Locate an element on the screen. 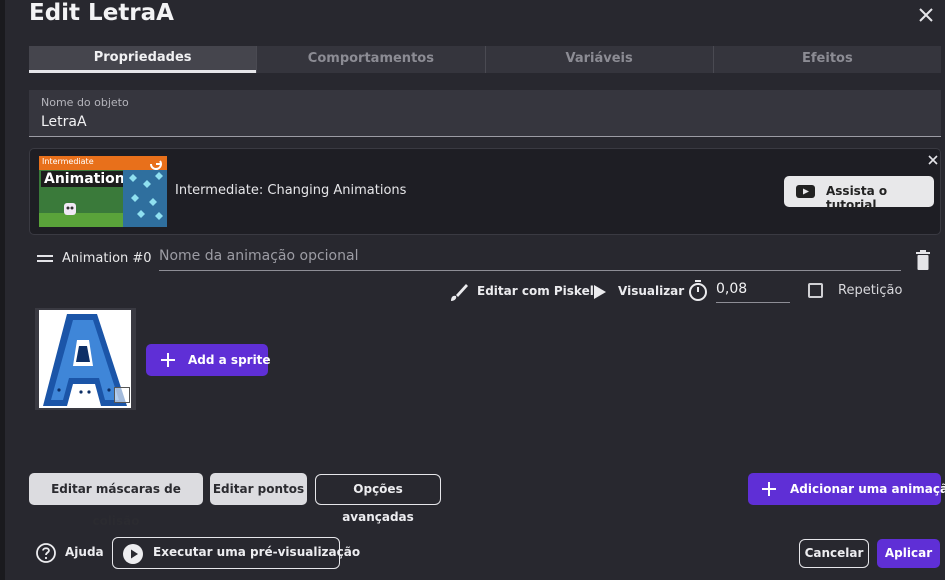 This screenshot has width=945, height=580. dialog-title: Edit LetraA is located at coordinates (101, 13).